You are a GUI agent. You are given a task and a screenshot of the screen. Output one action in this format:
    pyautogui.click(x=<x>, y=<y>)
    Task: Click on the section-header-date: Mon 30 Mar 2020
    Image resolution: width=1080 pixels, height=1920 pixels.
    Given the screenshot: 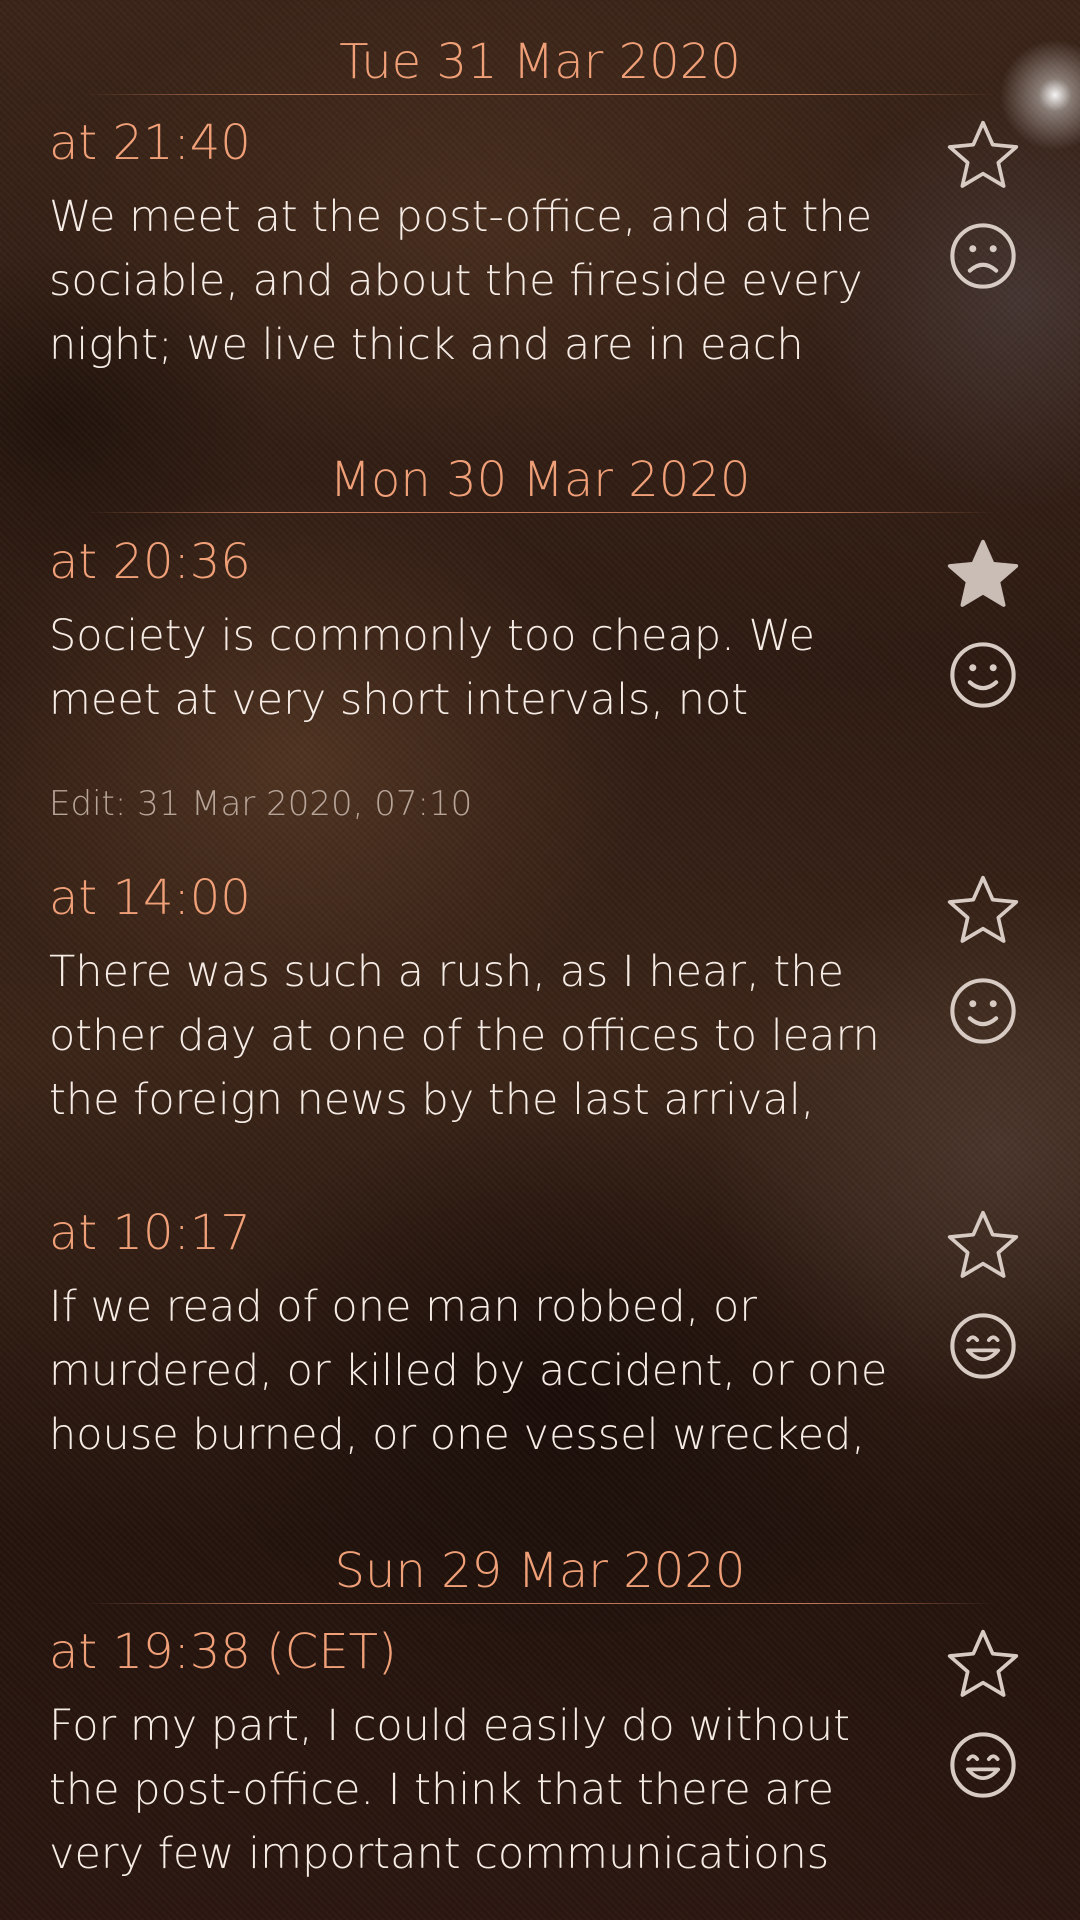 What is the action you would take?
    pyautogui.click(x=540, y=485)
    